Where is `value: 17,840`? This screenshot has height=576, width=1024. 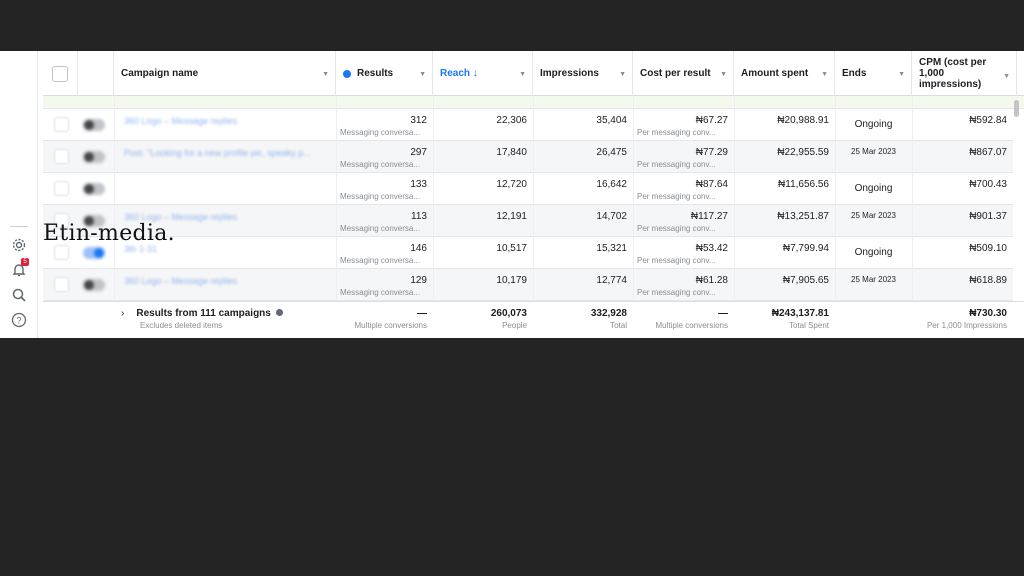 value: 17,840 is located at coordinates (511, 152).